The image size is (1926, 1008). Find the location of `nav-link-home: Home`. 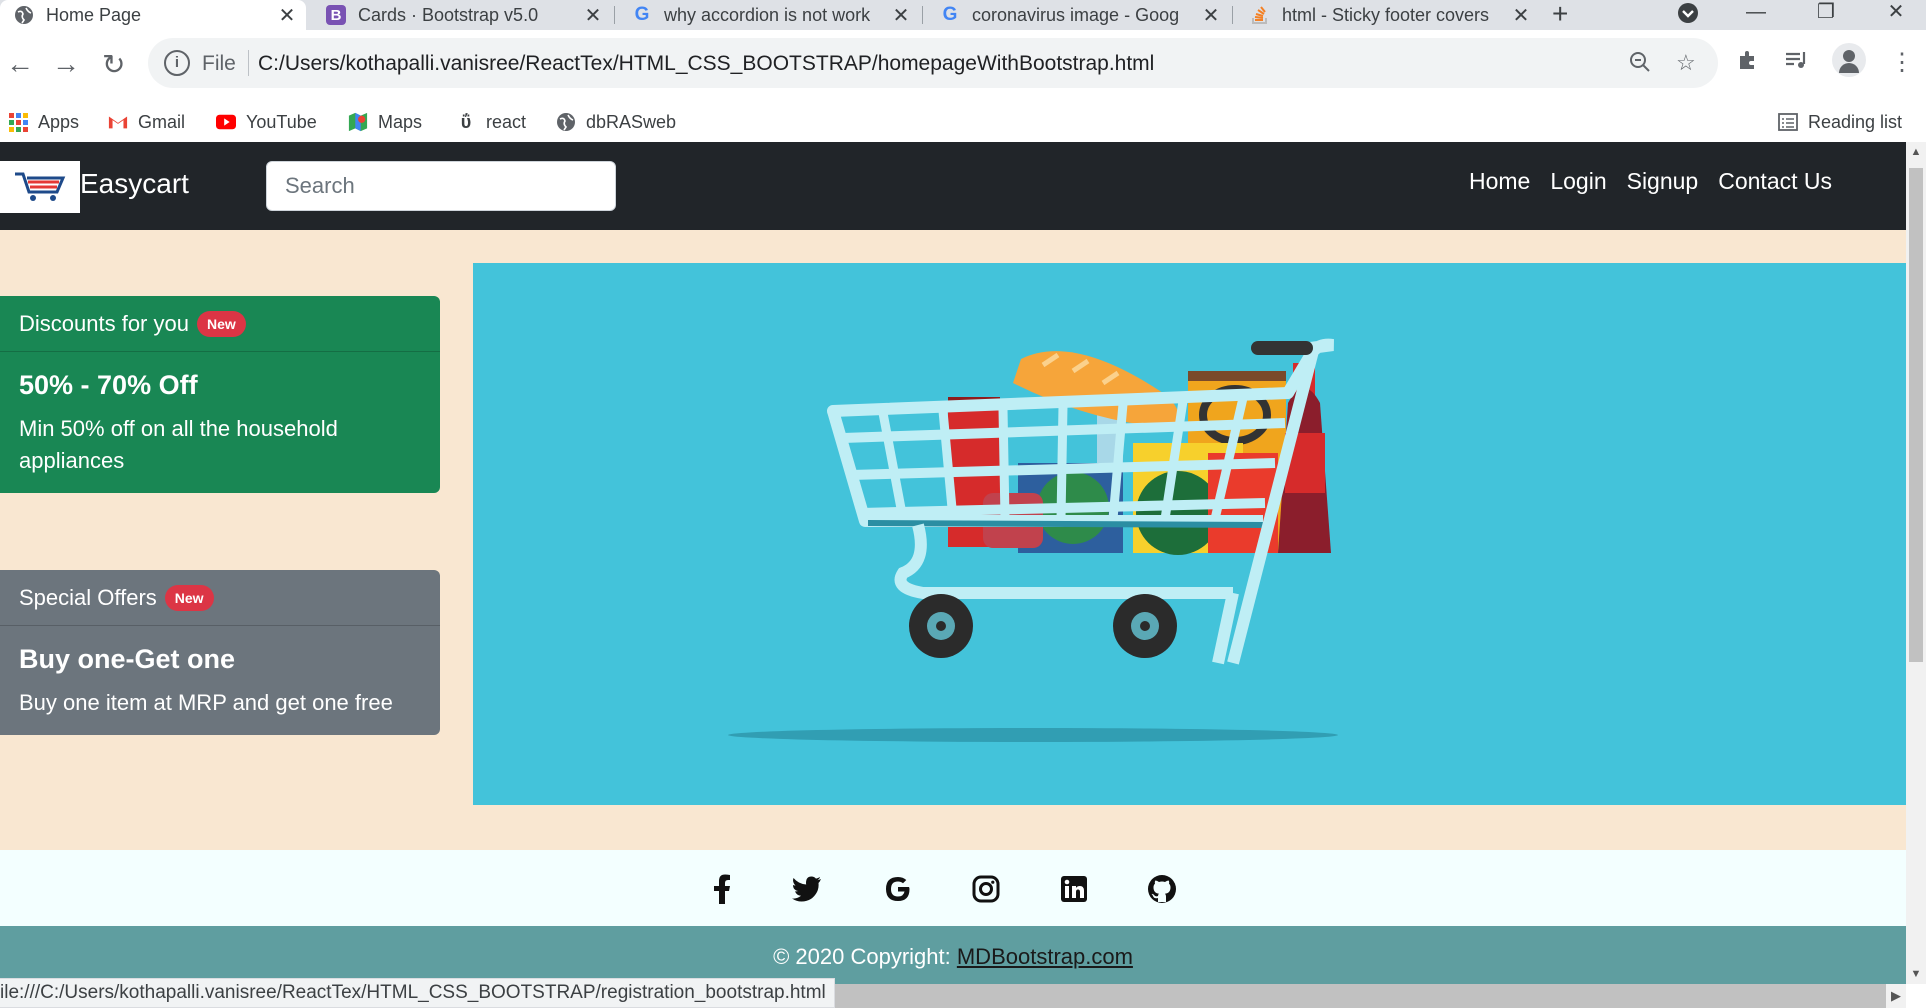

nav-link-home: Home is located at coordinates (1499, 181).